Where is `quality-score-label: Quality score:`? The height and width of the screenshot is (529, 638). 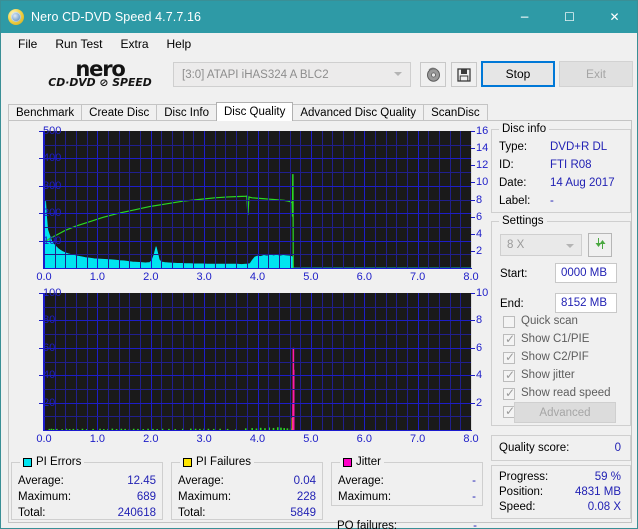 quality-score-label: Quality score: is located at coordinates (534, 448).